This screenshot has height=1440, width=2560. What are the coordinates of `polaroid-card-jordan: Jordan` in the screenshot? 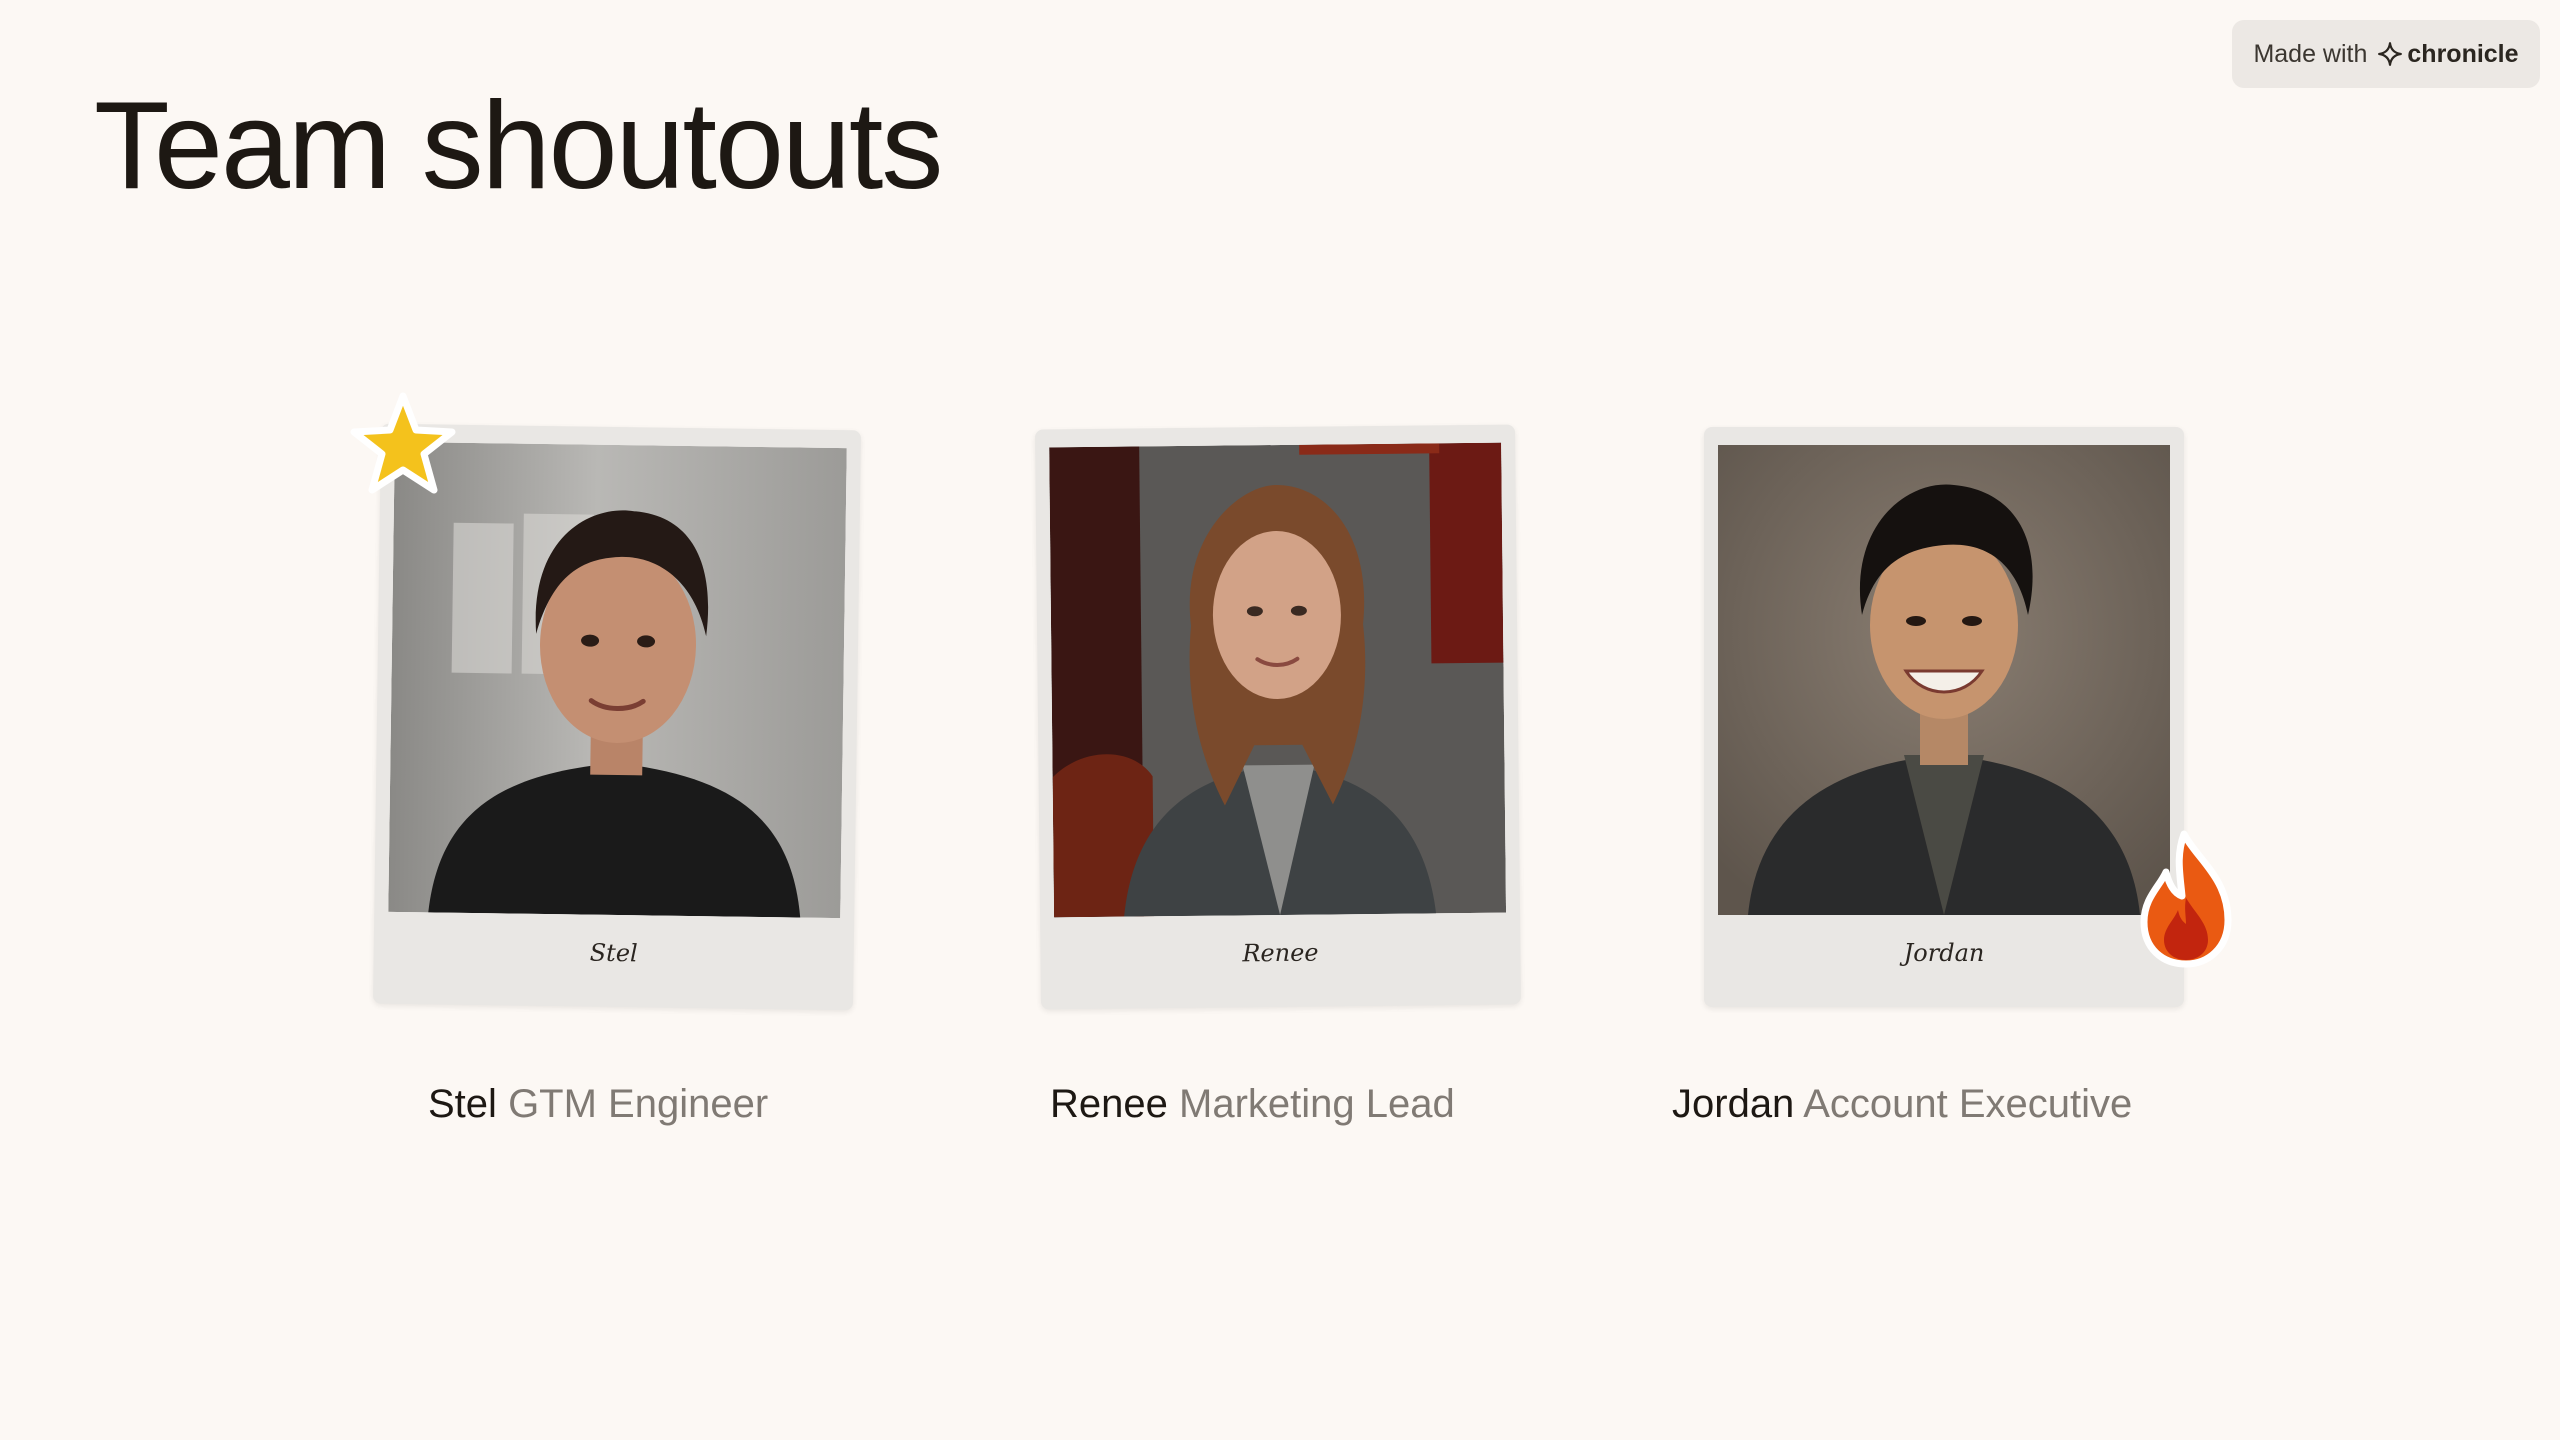 It's located at (1944, 717).